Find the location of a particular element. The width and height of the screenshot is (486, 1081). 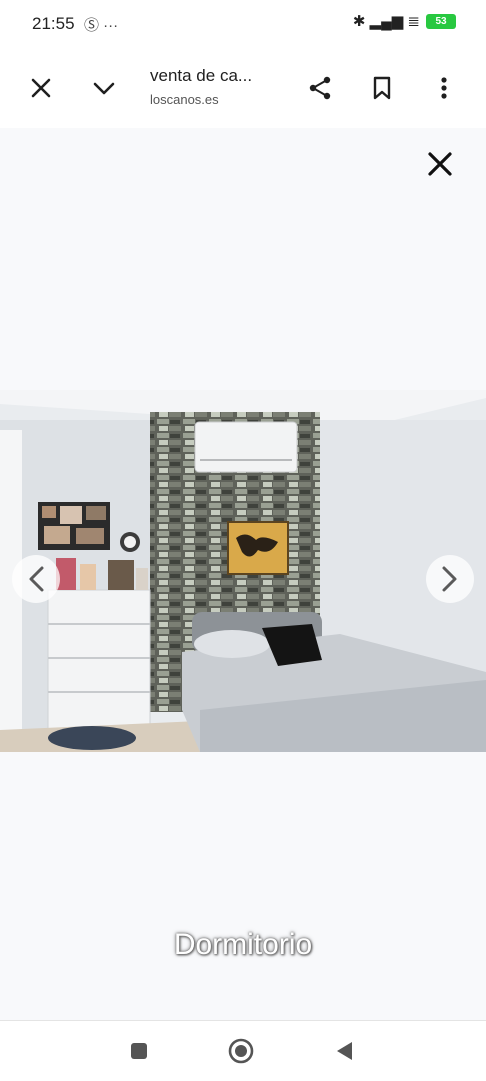

chevron-left-icon is located at coordinates (36, 579).